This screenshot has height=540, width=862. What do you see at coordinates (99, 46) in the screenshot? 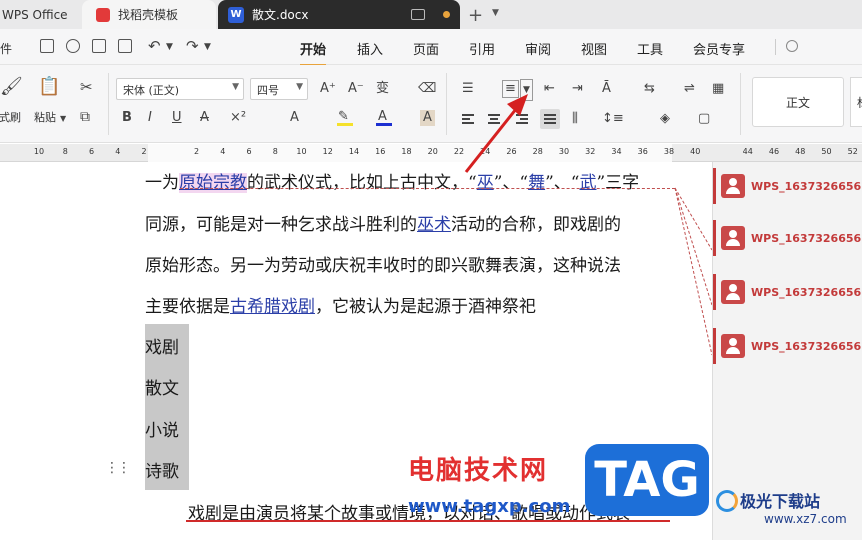
I see `print-icon` at bounding box center [99, 46].